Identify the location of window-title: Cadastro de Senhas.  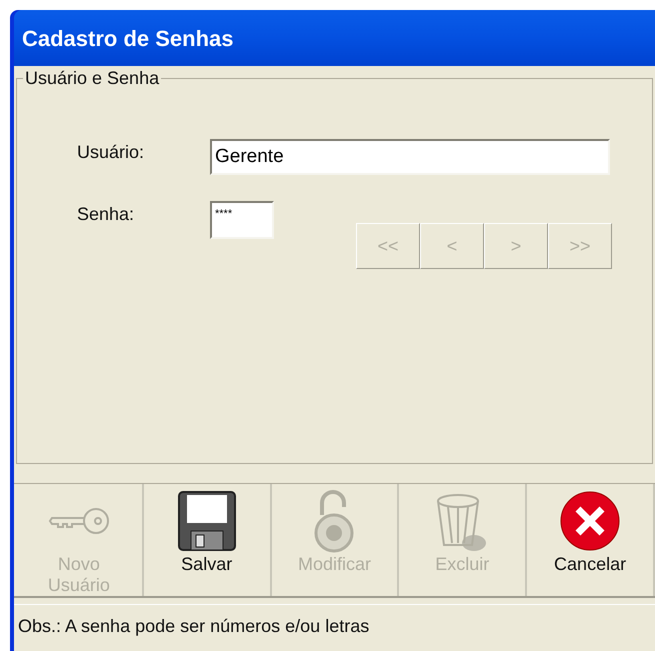
(128, 38).